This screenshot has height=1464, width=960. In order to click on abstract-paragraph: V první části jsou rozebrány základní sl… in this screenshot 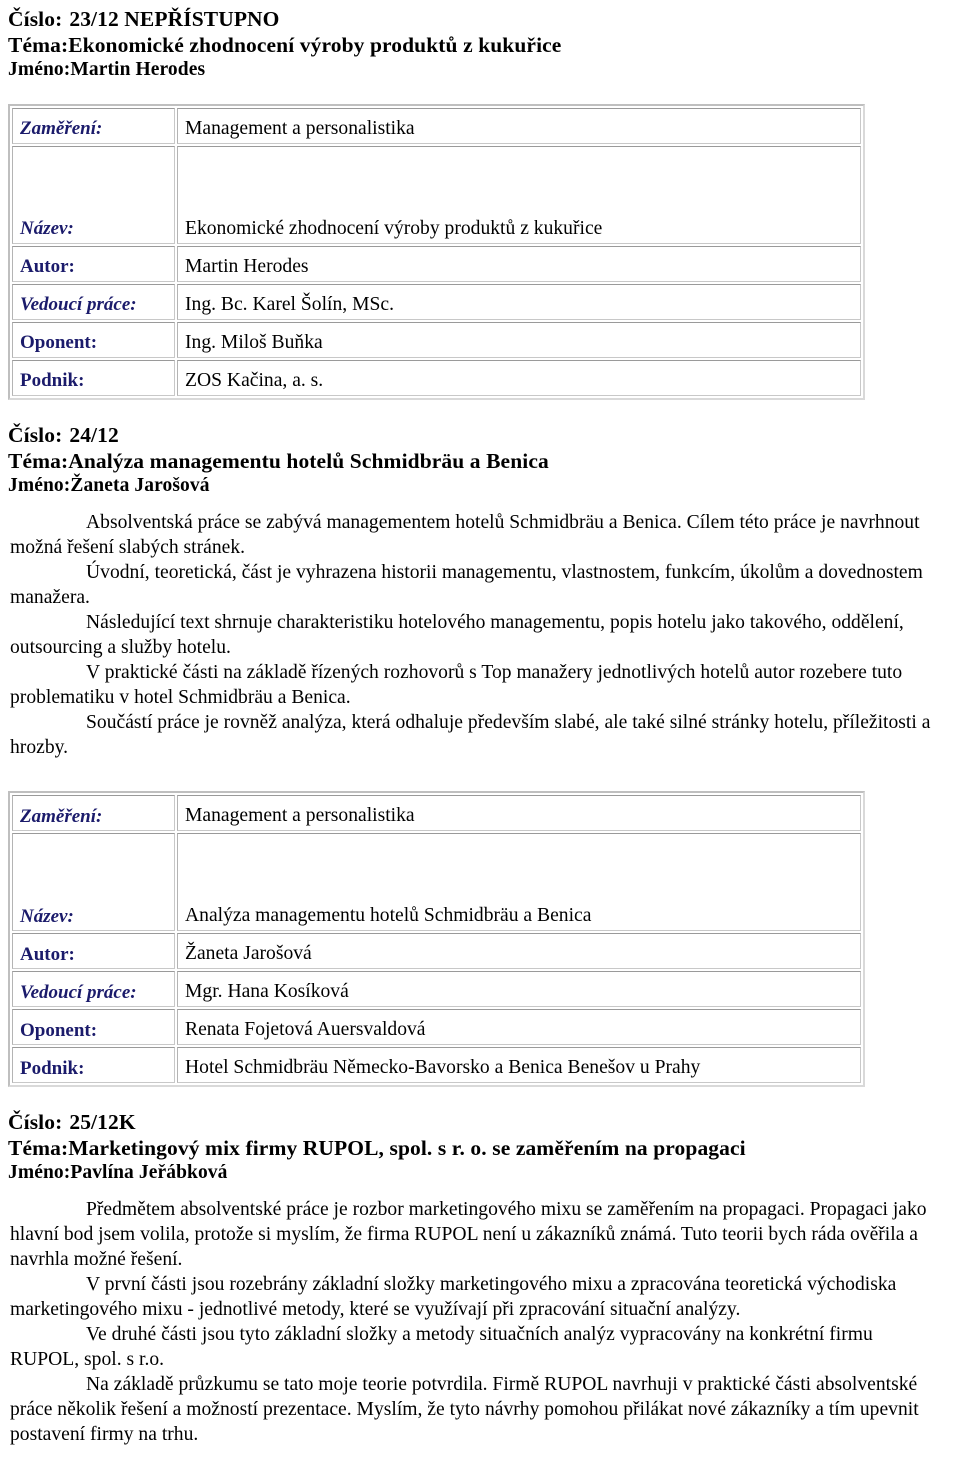, I will do `click(453, 1297)`.